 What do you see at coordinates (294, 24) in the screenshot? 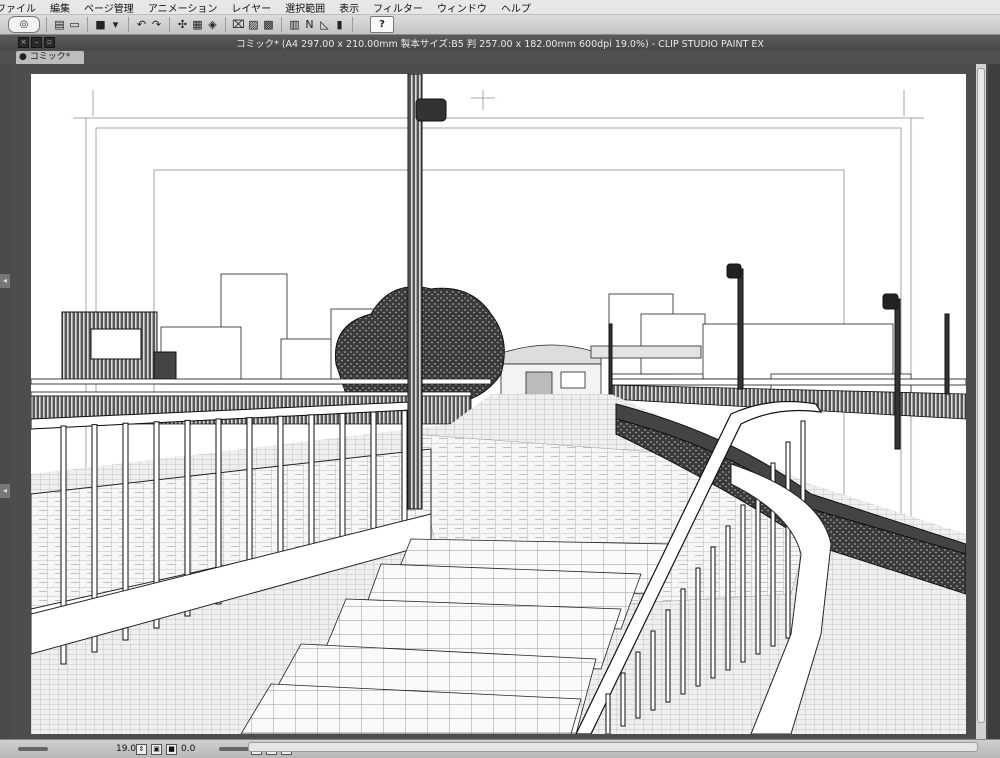
I see `layer-icon: ▥` at bounding box center [294, 24].